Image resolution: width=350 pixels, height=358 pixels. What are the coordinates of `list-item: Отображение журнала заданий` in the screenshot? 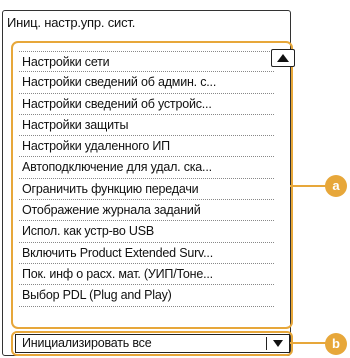 It's located at (146, 211).